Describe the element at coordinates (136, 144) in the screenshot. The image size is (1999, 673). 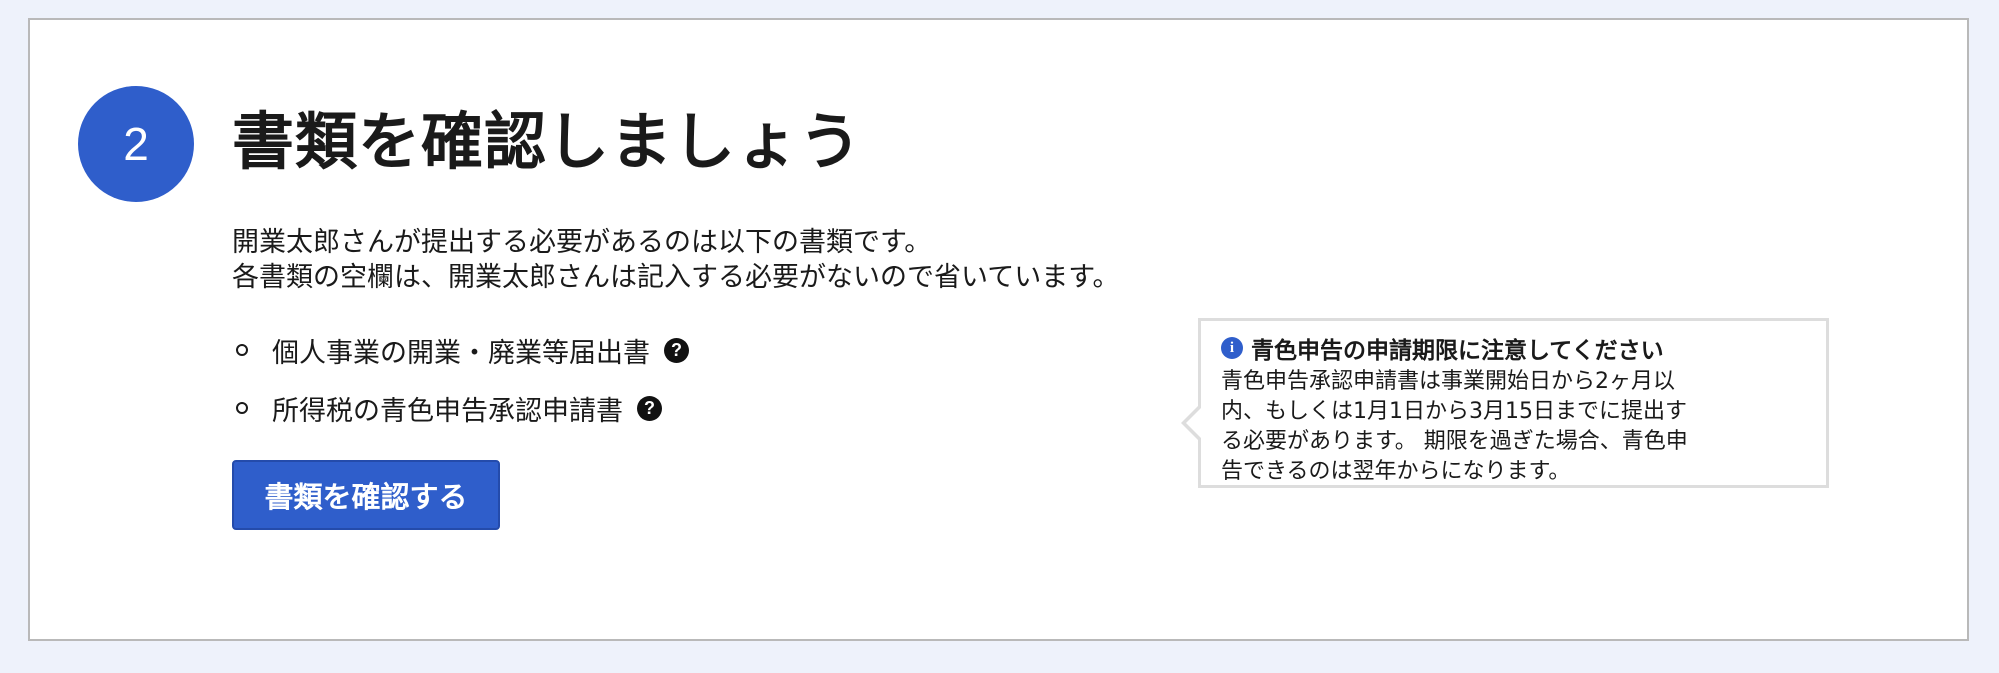
I see `step-number-badge: 2` at that location.